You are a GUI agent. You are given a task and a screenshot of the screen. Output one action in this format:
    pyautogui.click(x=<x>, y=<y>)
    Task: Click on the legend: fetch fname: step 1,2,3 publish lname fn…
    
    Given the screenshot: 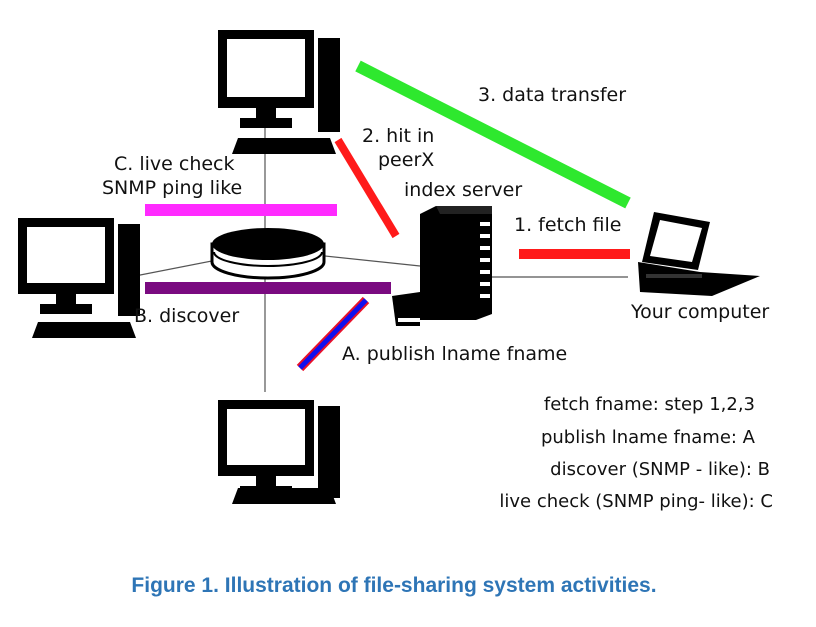 What is the action you would take?
    pyautogui.click(x=636, y=453)
    